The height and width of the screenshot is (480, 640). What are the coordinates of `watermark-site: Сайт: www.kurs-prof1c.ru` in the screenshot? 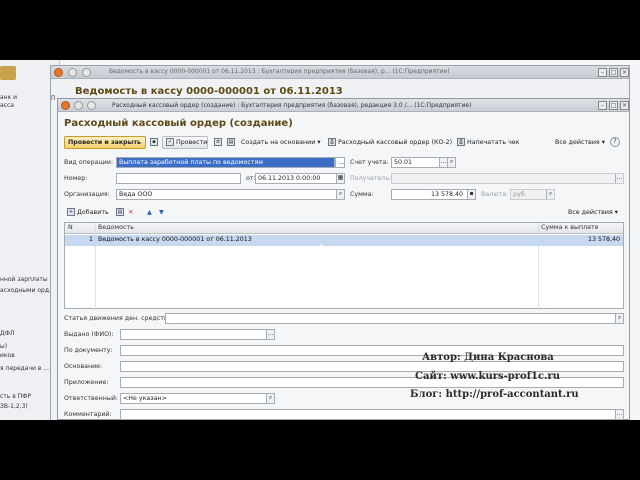 It's located at (488, 376).